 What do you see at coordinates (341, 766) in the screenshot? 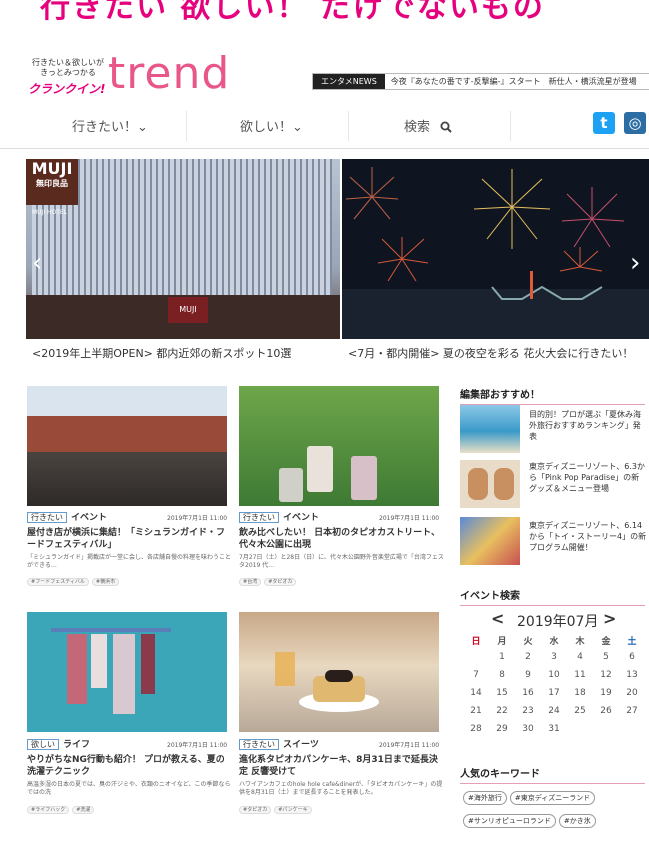
I see `card-title: 進化系タピオカパンケーキ、8月31日まで延長決定 反響受けて` at bounding box center [341, 766].